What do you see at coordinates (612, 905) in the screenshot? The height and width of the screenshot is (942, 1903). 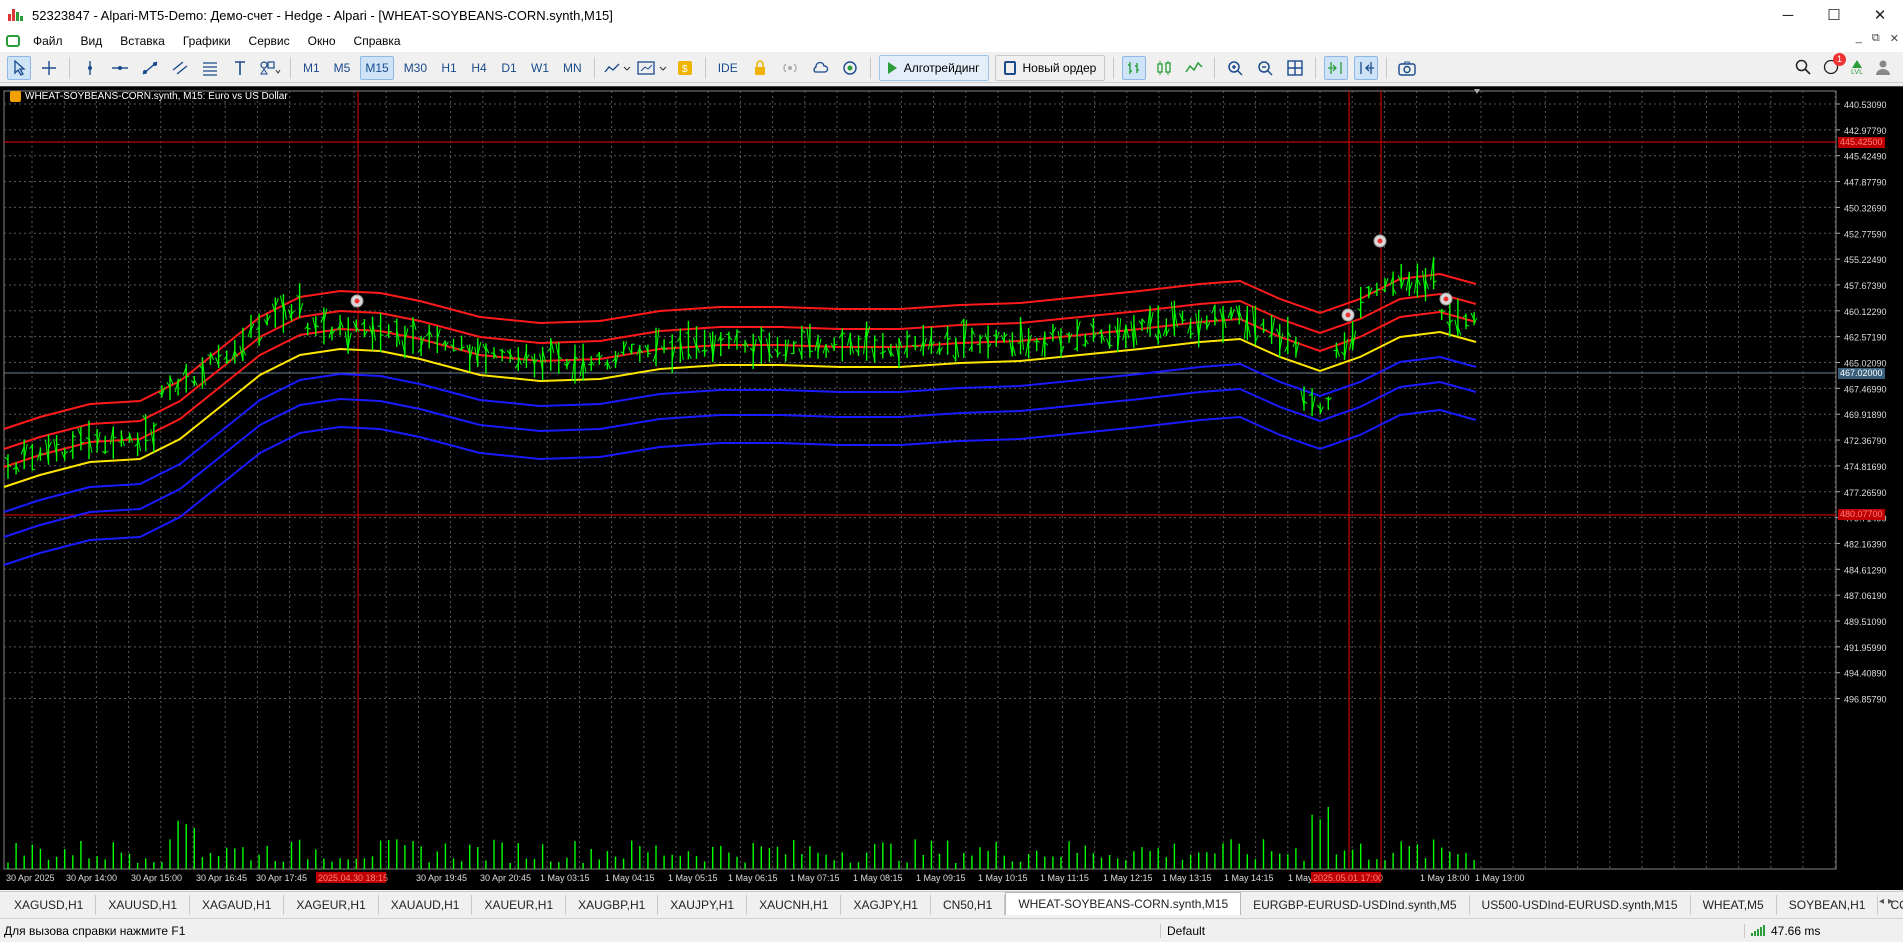 I see `chart-tab: XAUGBP,H1` at bounding box center [612, 905].